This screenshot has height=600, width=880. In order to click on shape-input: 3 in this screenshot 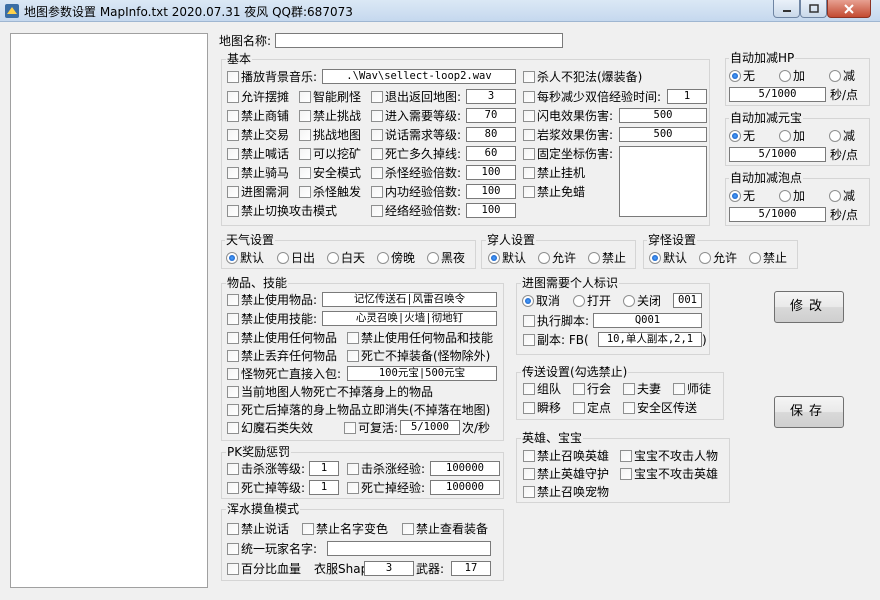, I will do `click(389, 568)`.